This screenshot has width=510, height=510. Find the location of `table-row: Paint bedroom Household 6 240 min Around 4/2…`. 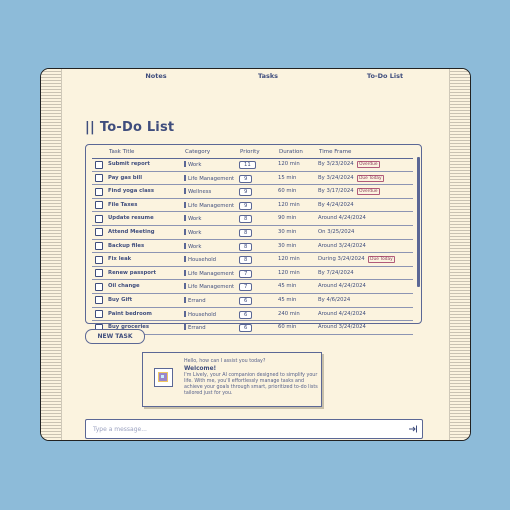

table-row: Paint bedroom Household 6 240 min Around 4/2… is located at coordinates (252, 315).